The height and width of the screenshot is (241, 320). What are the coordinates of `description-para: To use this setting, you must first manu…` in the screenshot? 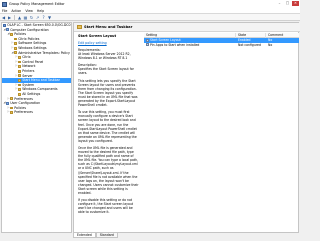 It's located at (107, 126).